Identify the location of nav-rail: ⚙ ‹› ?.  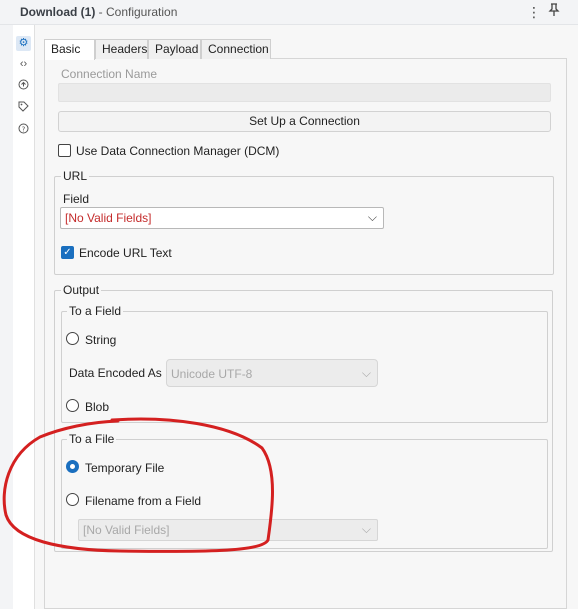
(23, 317).